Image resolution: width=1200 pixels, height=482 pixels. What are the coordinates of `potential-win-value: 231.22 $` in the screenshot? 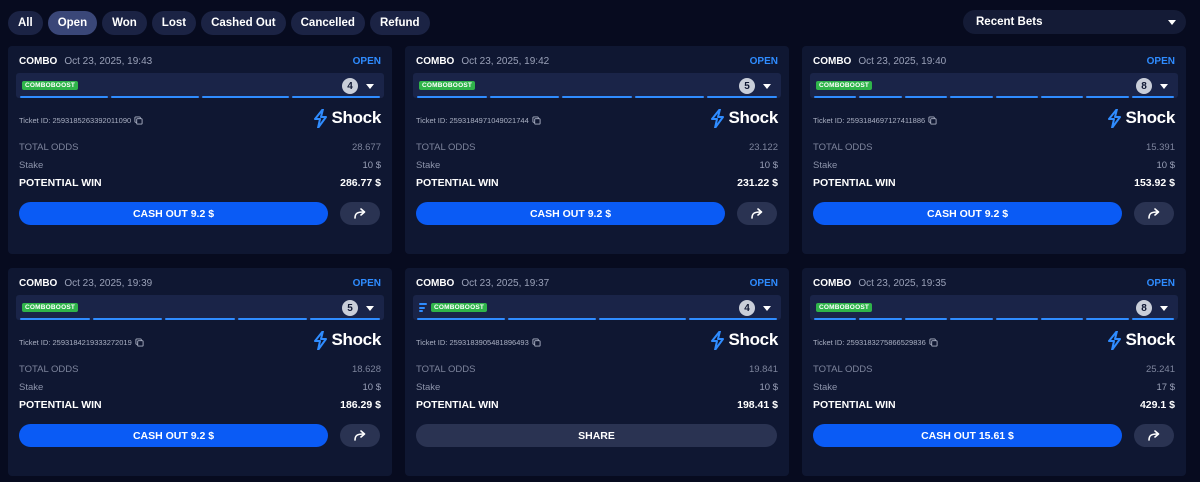 It's located at (757, 183).